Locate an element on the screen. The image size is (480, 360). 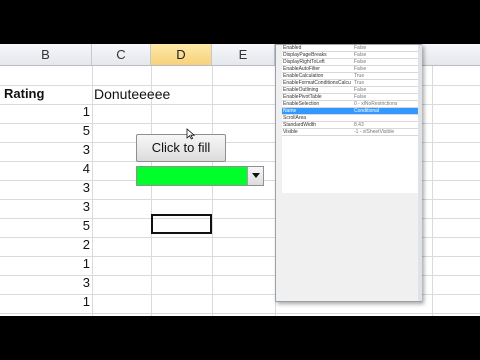
property-value: 0 - xlNoRestrictions is located at coordinates (385, 104).